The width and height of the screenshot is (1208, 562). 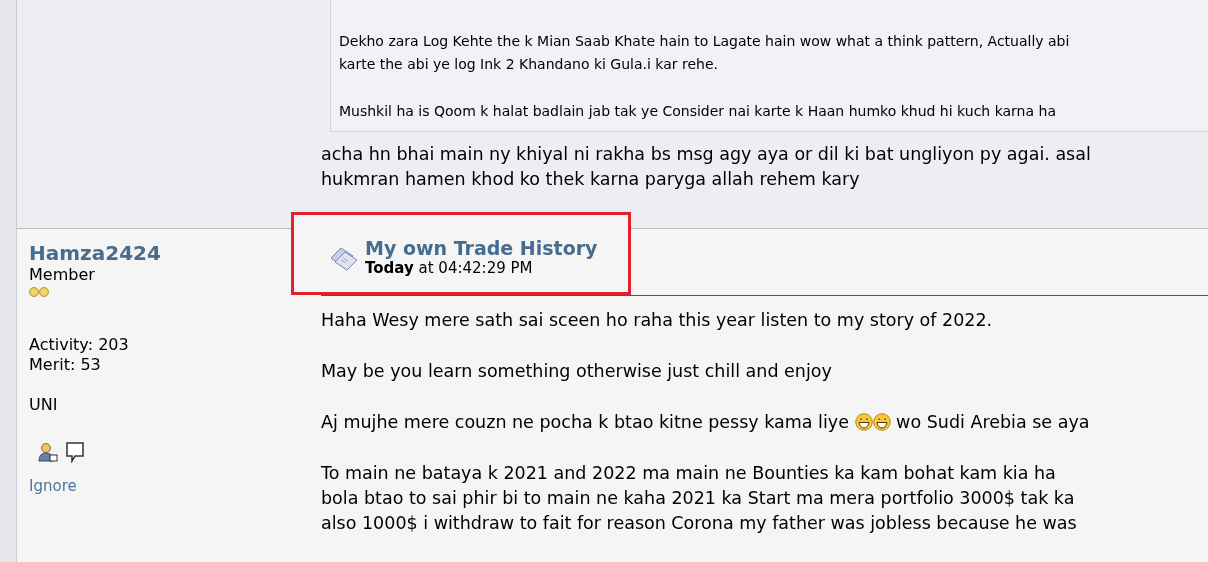 What do you see at coordinates (62, 275) in the screenshot?
I see `member-rank: Member` at bounding box center [62, 275].